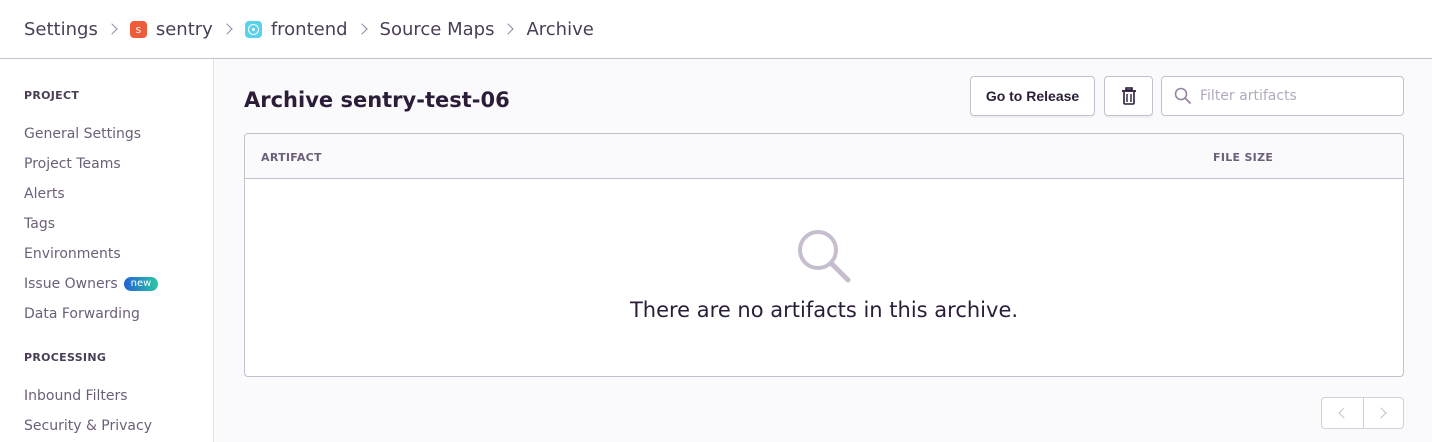  I want to click on breadcrumb-archive-label: Archive, so click(560, 29).